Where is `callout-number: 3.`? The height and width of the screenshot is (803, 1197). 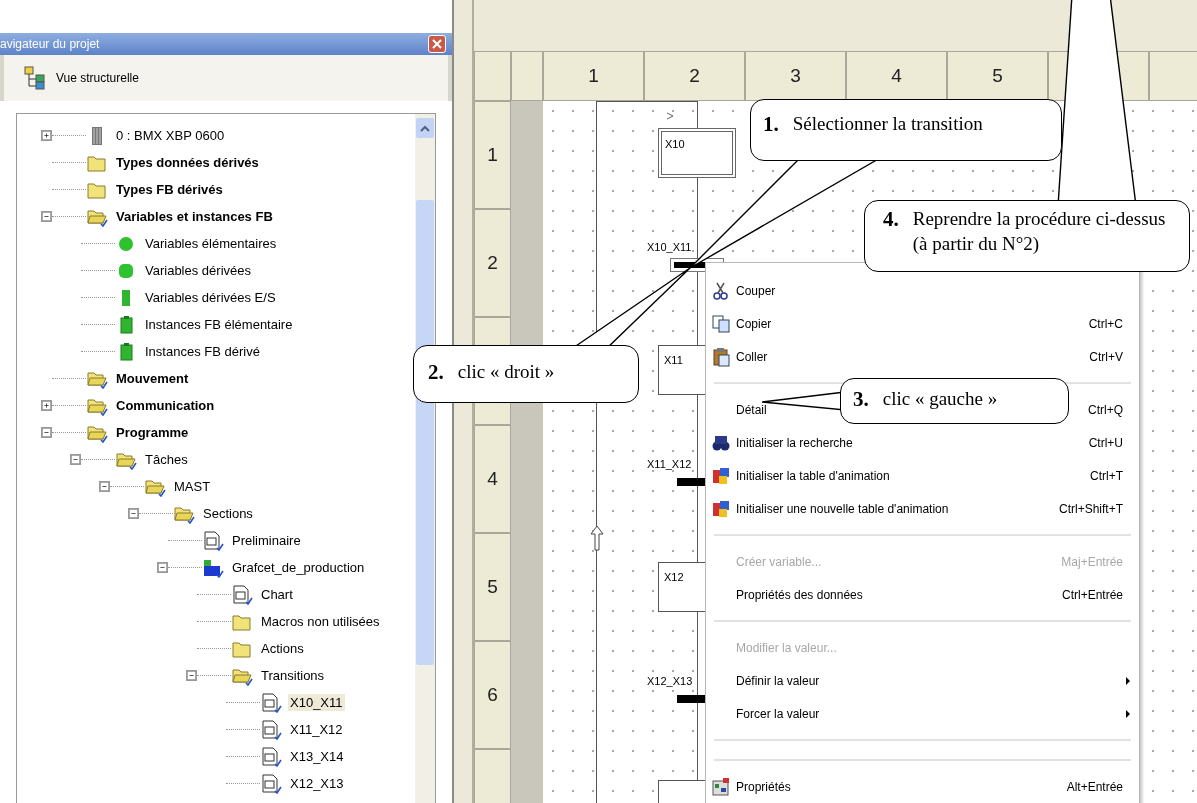 callout-number: 3. is located at coordinates (861, 399).